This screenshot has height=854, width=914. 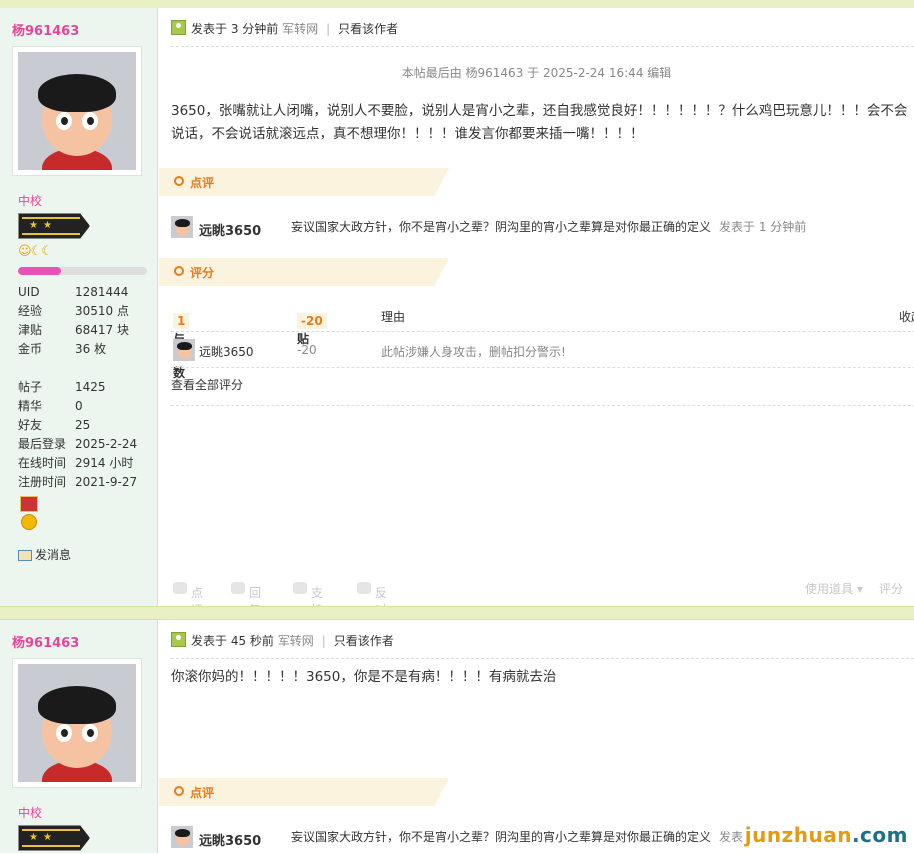 I want to click on send-message-link: 发消息, so click(x=44, y=554).